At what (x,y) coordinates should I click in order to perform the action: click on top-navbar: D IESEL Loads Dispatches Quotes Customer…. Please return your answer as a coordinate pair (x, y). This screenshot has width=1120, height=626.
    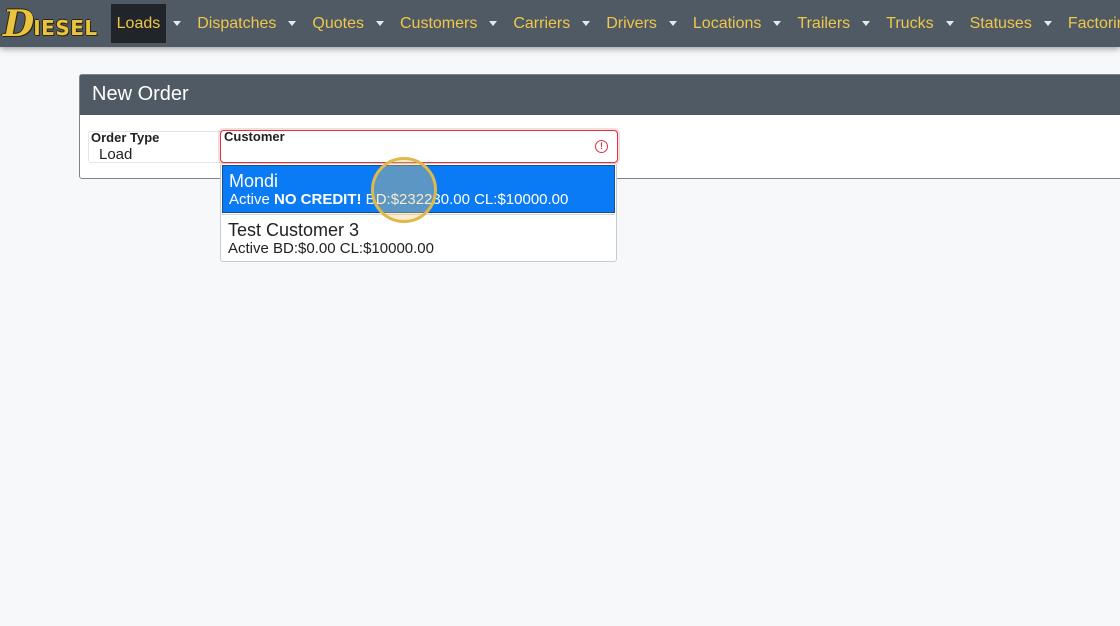
    Looking at the image, I should click on (560, 23).